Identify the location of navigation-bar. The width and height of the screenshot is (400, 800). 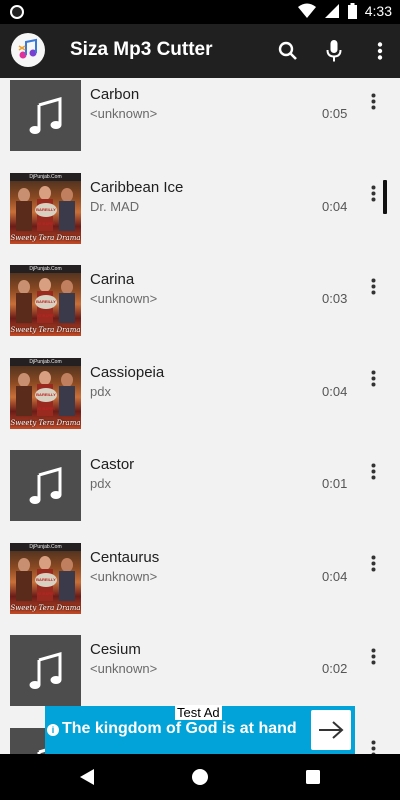
(200, 777).